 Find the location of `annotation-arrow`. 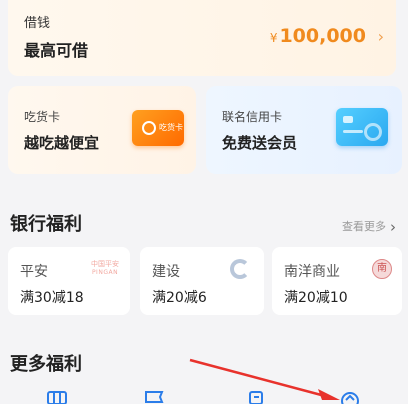

annotation-arrow is located at coordinates (264, 379).